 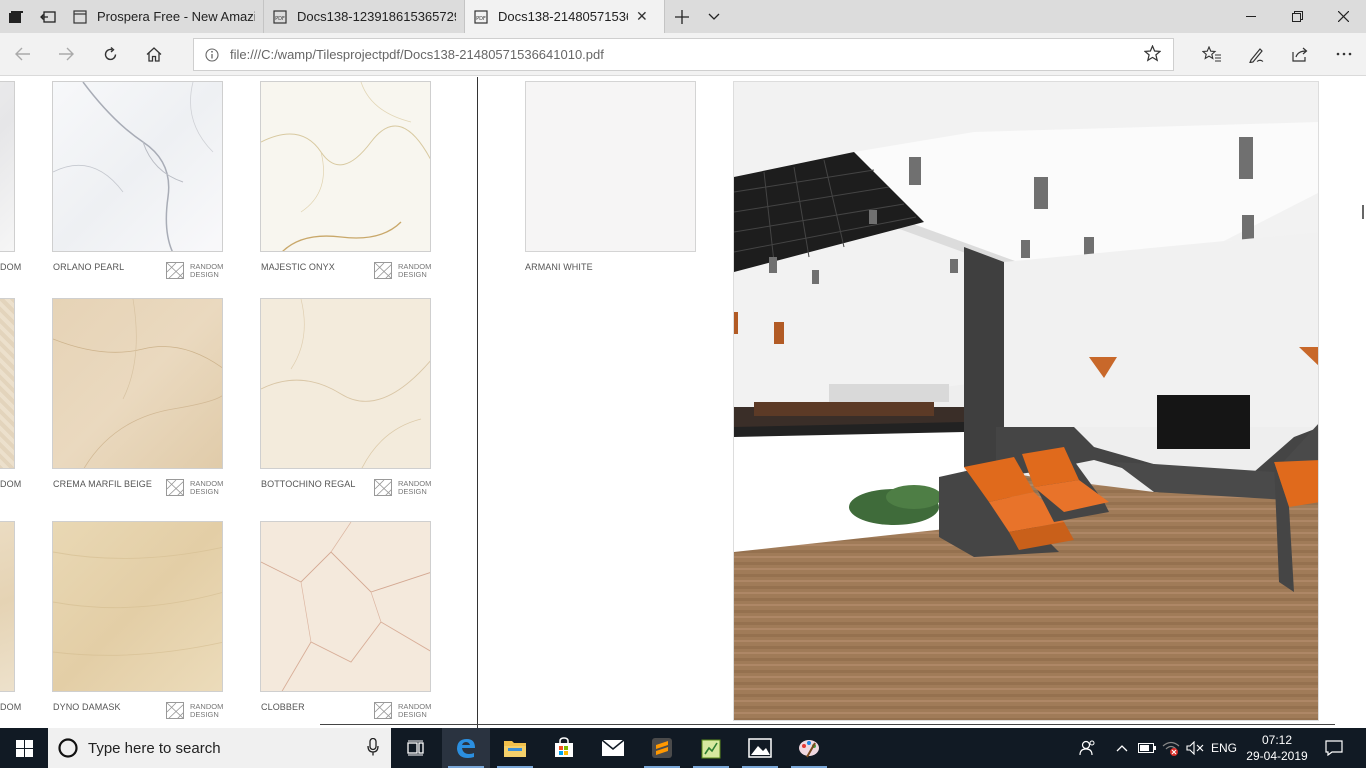 I want to click on chevron-up-icon, so click(x=1122, y=748).